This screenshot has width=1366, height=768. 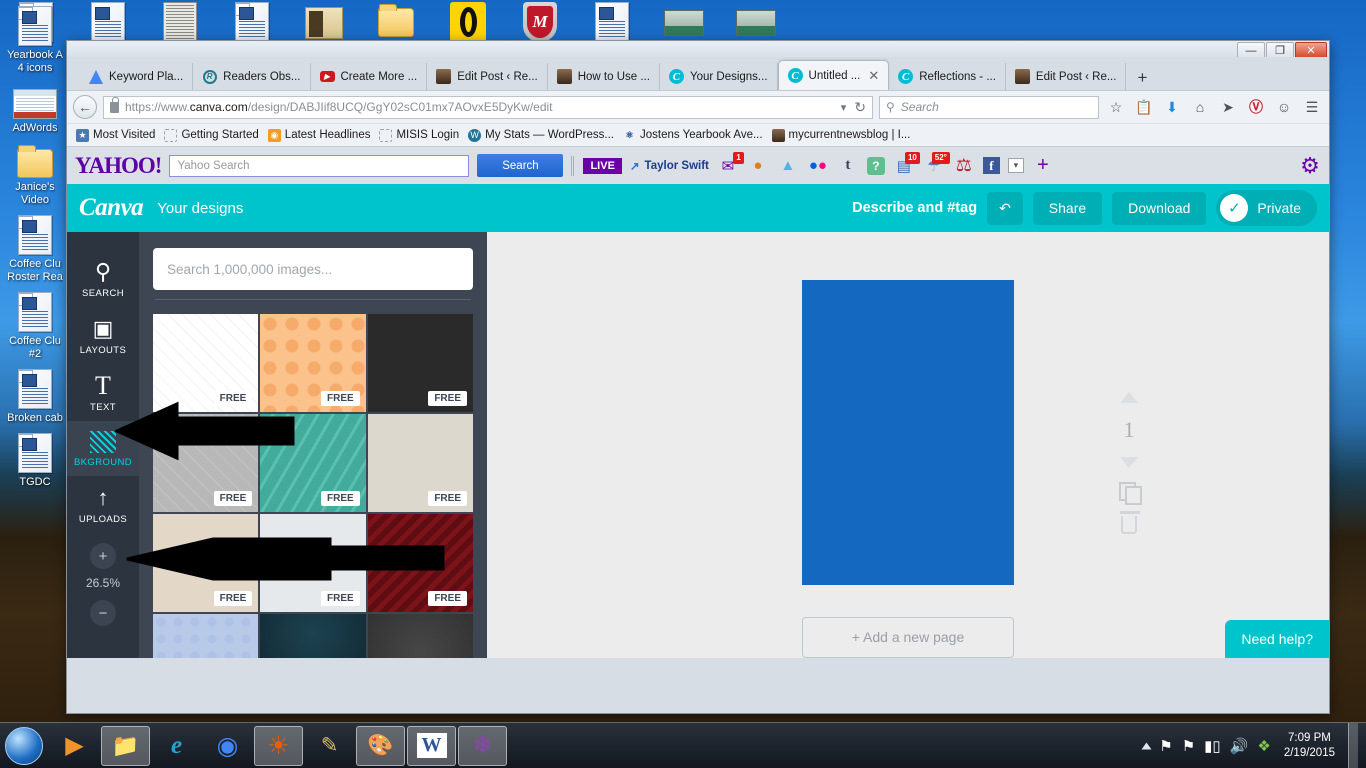 What do you see at coordinates (227, 746) in the screenshot?
I see `taskbar-chrome: ◉` at bounding box center [227, 746].